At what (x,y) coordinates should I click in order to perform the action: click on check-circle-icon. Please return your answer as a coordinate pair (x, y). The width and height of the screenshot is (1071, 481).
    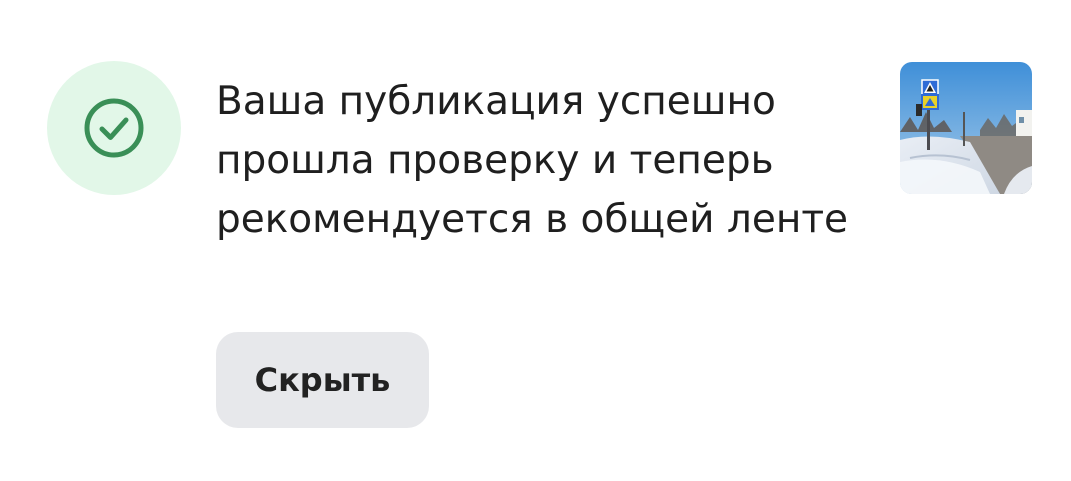
    Looking at the image, I should click on (114, 128).